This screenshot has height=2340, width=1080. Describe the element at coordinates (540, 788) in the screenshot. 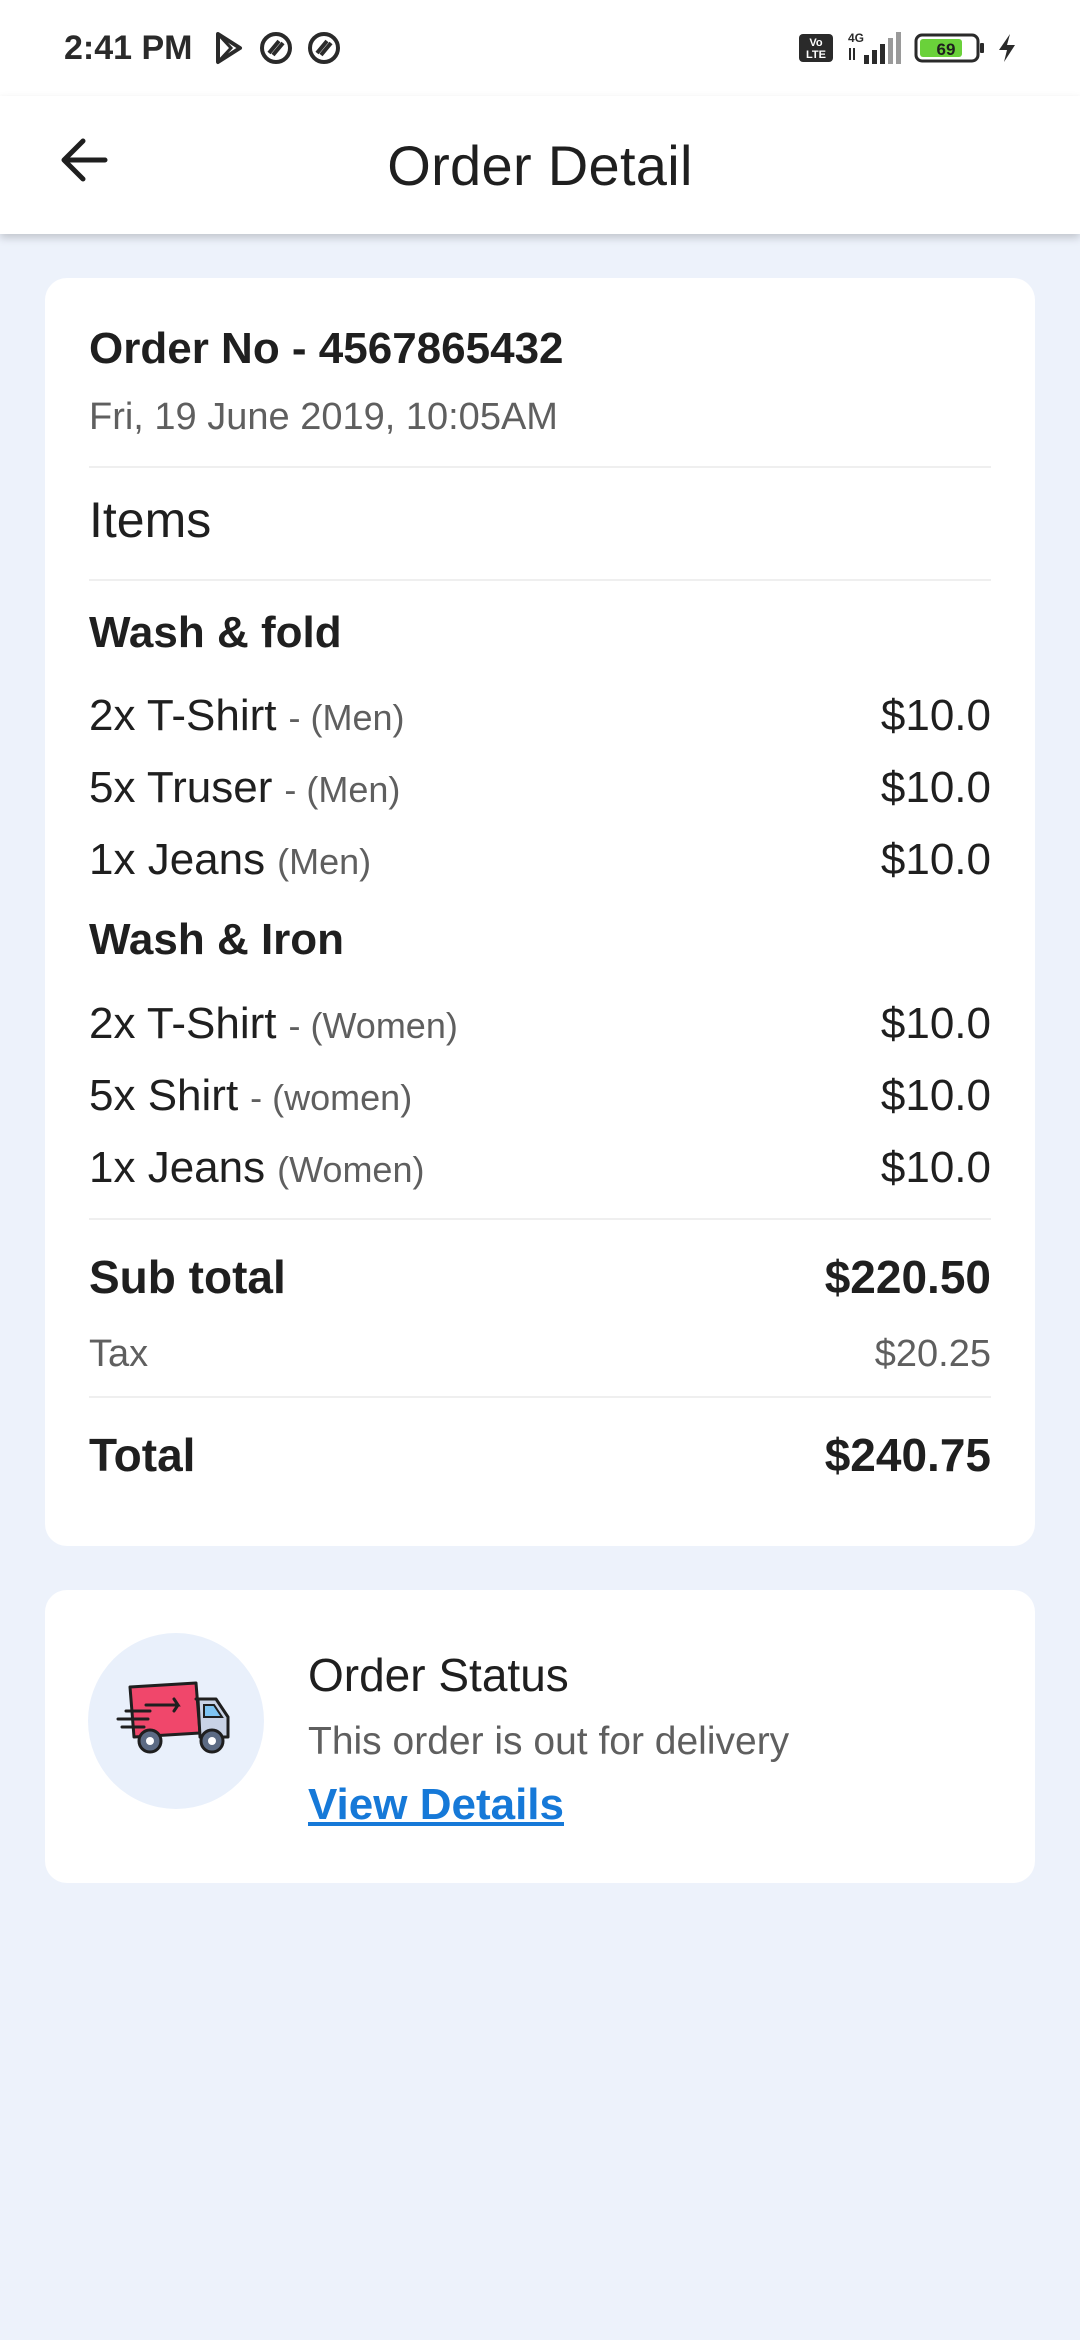

I see `list-item: 5x Truser - (Men) $10.0` at that location.